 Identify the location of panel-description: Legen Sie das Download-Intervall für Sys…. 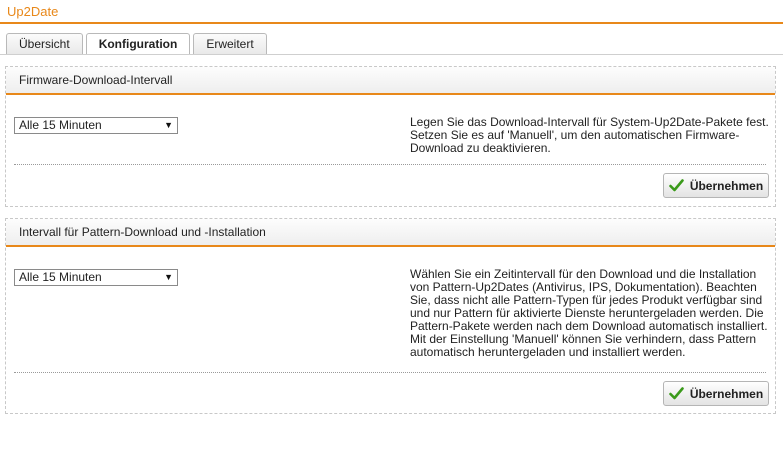
(589, 135).